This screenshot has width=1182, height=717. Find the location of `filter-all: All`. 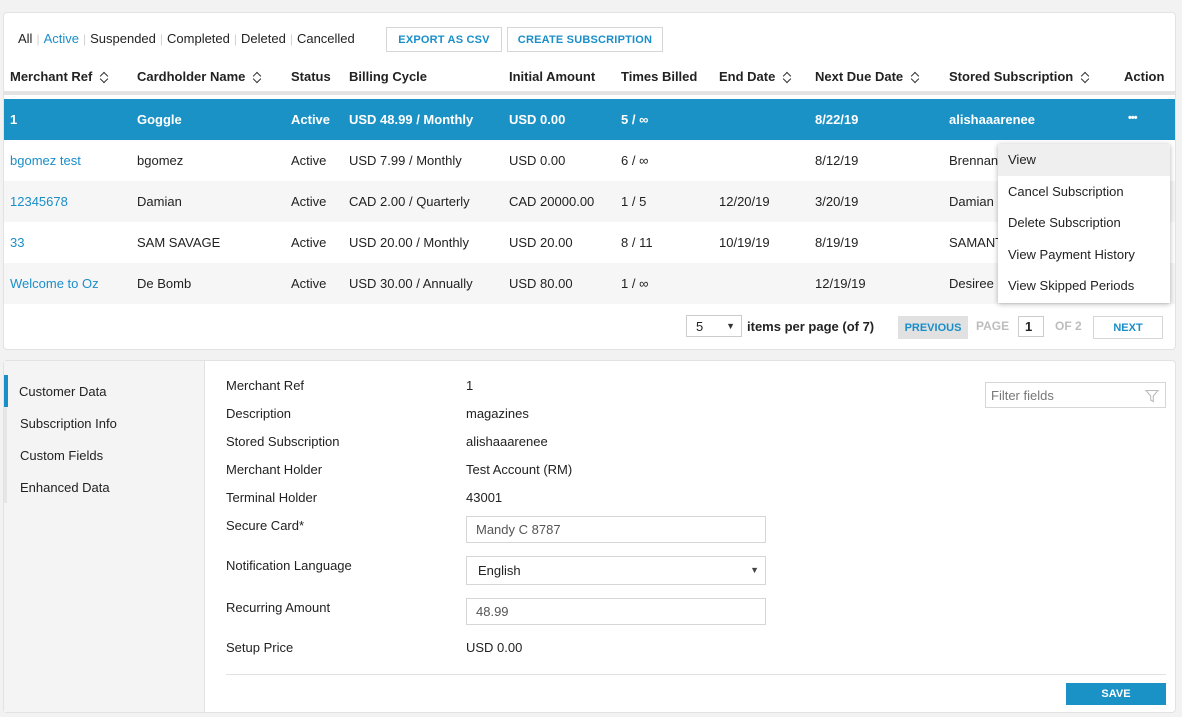

filter-all: All is located at coordinates (25, 38).